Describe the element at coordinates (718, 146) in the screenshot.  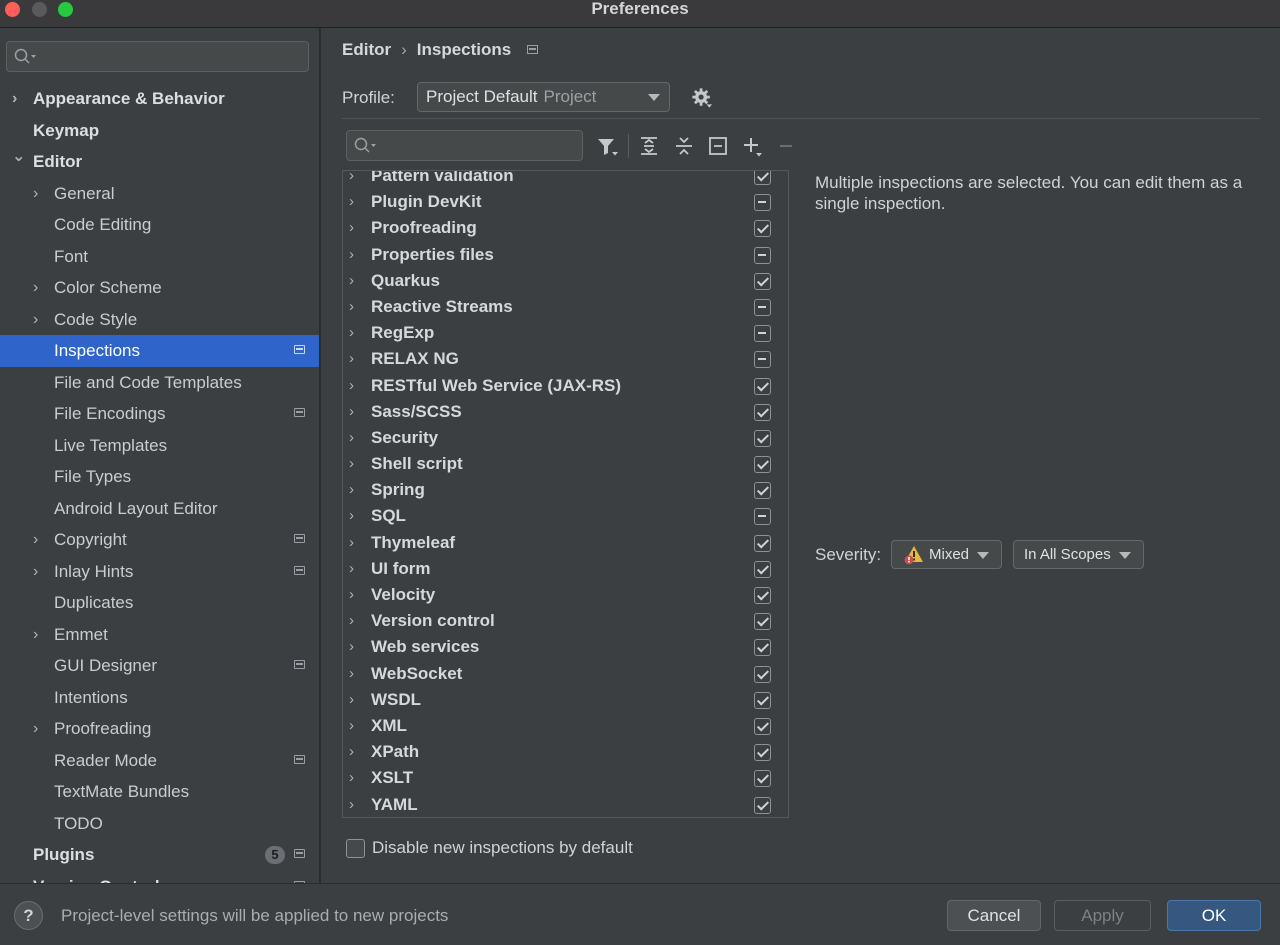
I see `reset-to-default-icon` at that location.